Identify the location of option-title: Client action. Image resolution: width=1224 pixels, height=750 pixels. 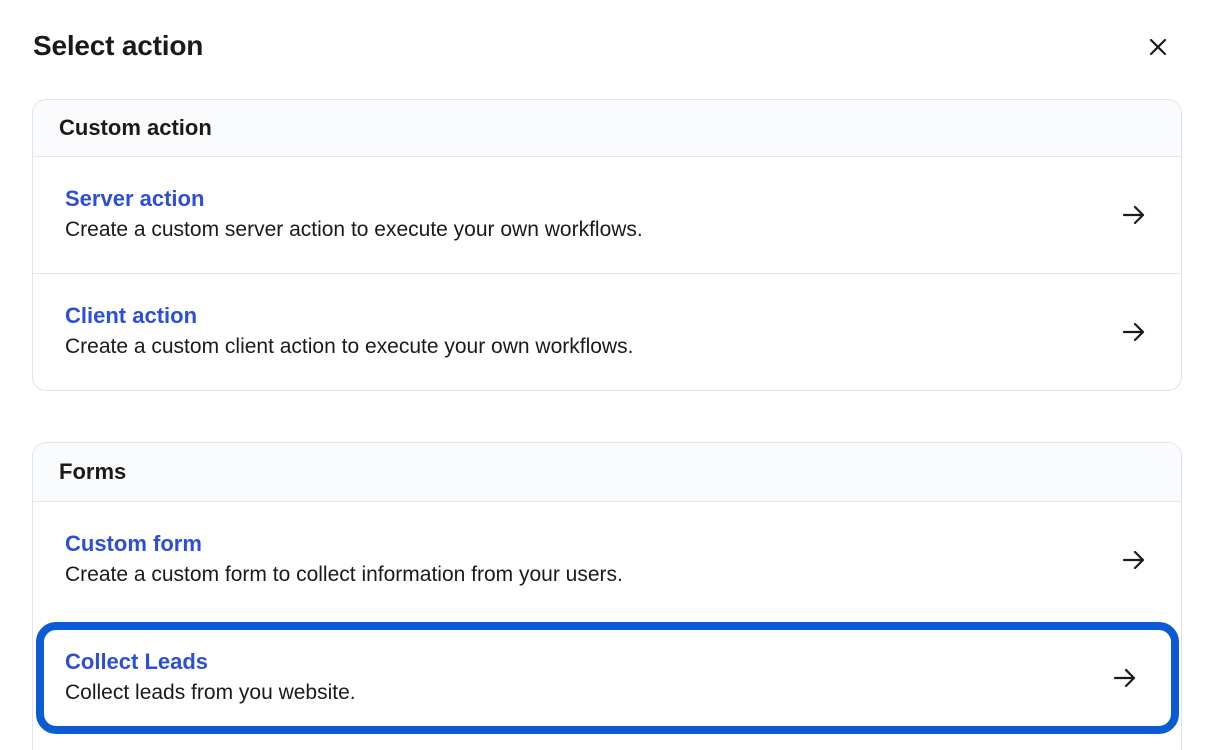
(131, 315).